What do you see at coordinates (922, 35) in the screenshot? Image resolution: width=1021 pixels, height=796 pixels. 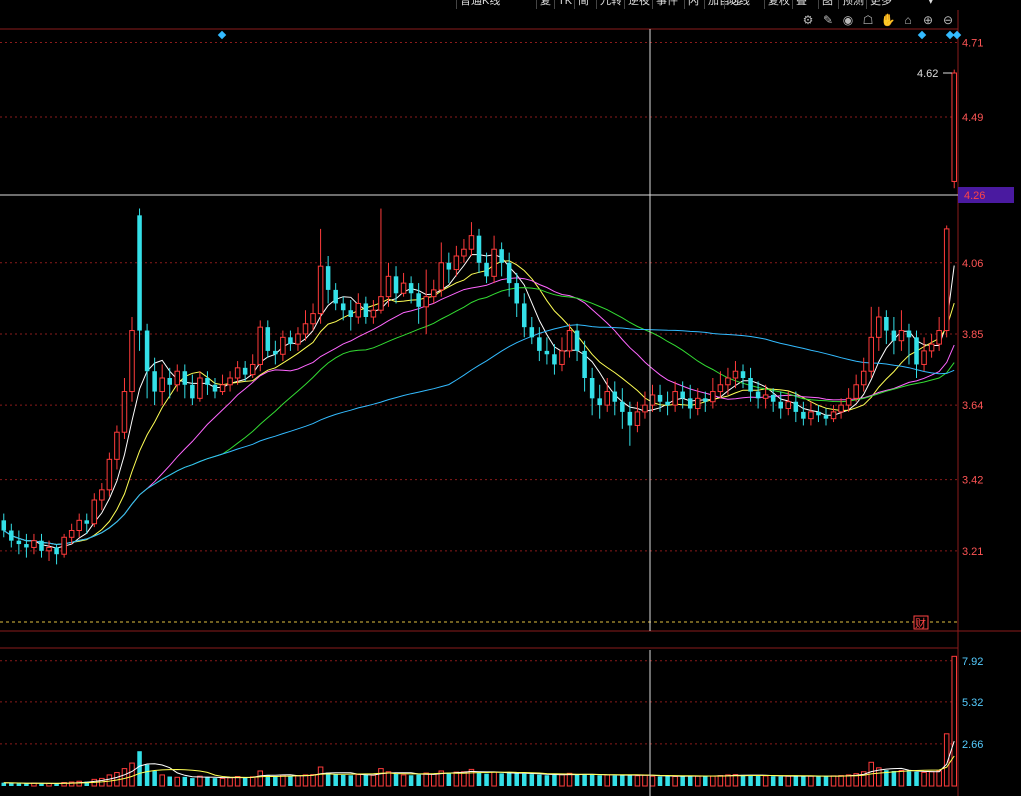 I see `event-marker-icon` at bounding box center [922, 35].